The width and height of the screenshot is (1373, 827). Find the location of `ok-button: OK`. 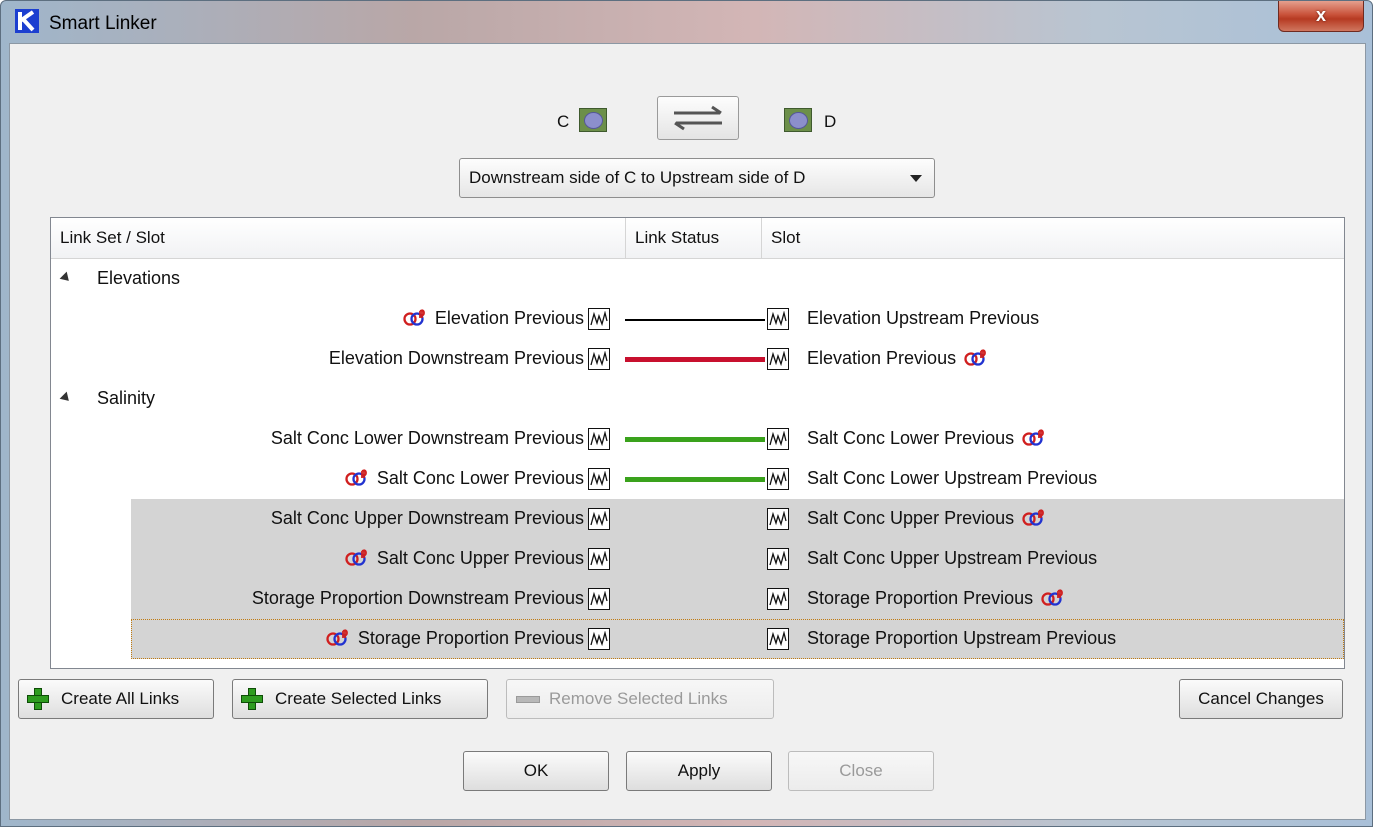

ok-button: OK is located at coordinates (536, 771).